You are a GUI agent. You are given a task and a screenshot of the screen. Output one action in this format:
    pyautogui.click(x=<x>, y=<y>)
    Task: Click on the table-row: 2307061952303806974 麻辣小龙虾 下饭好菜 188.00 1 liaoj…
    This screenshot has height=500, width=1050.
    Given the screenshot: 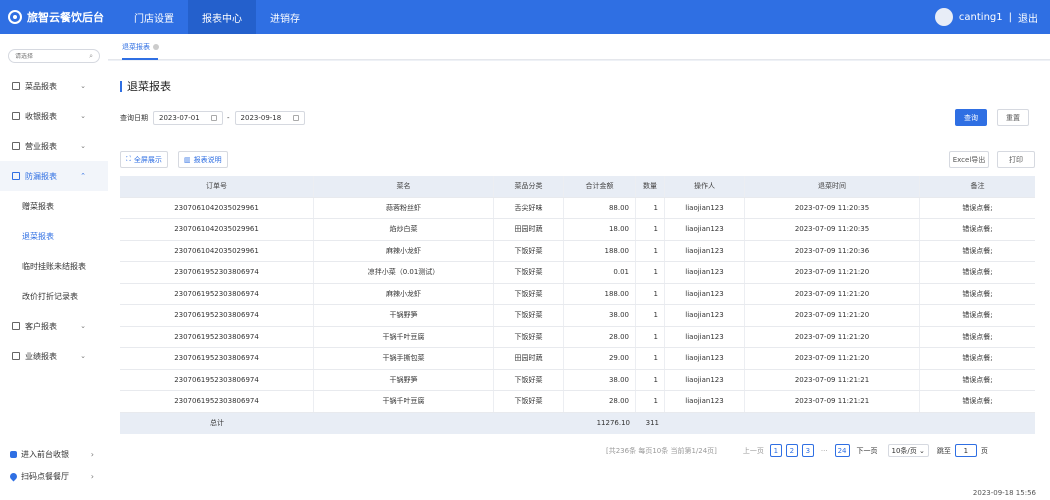 What is the action you would take?
    pyautogui.click(x=577, y=294)
    